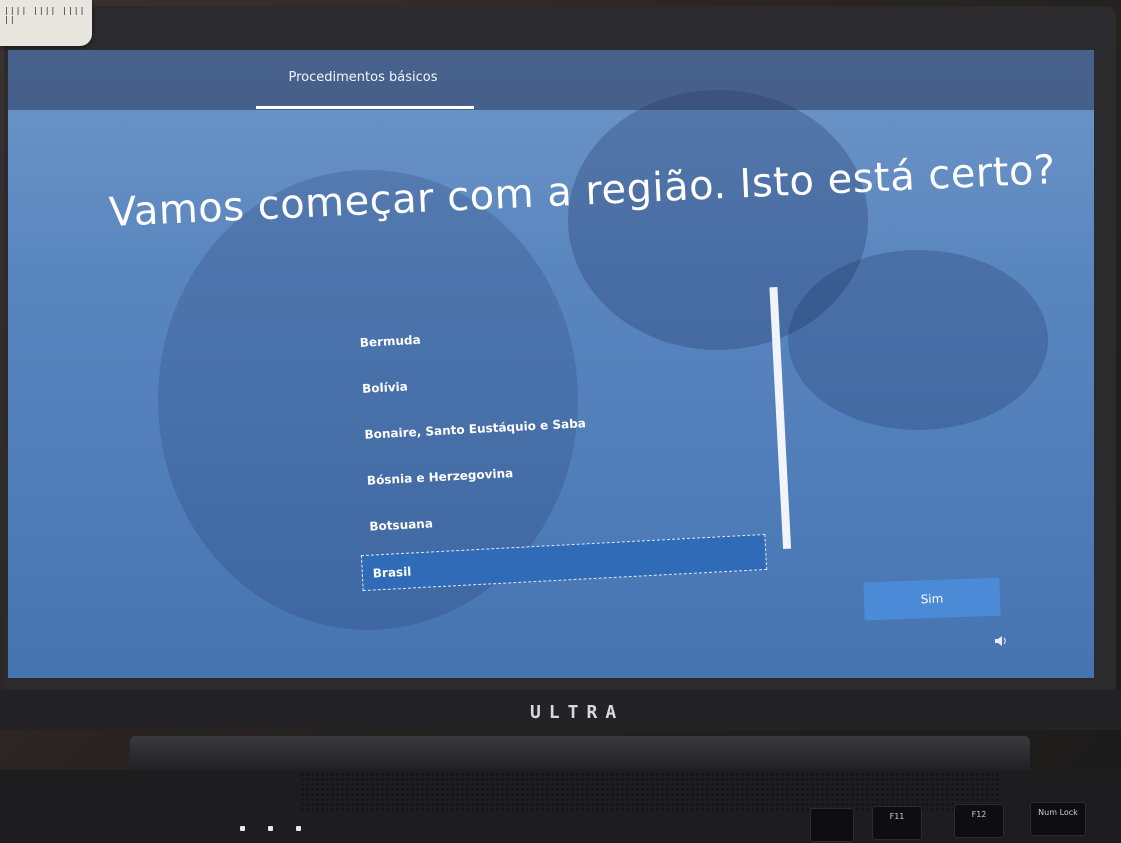 This screenshot has width=1121, height=843. I want to click on active-tab-indicator, so click(365, 107).